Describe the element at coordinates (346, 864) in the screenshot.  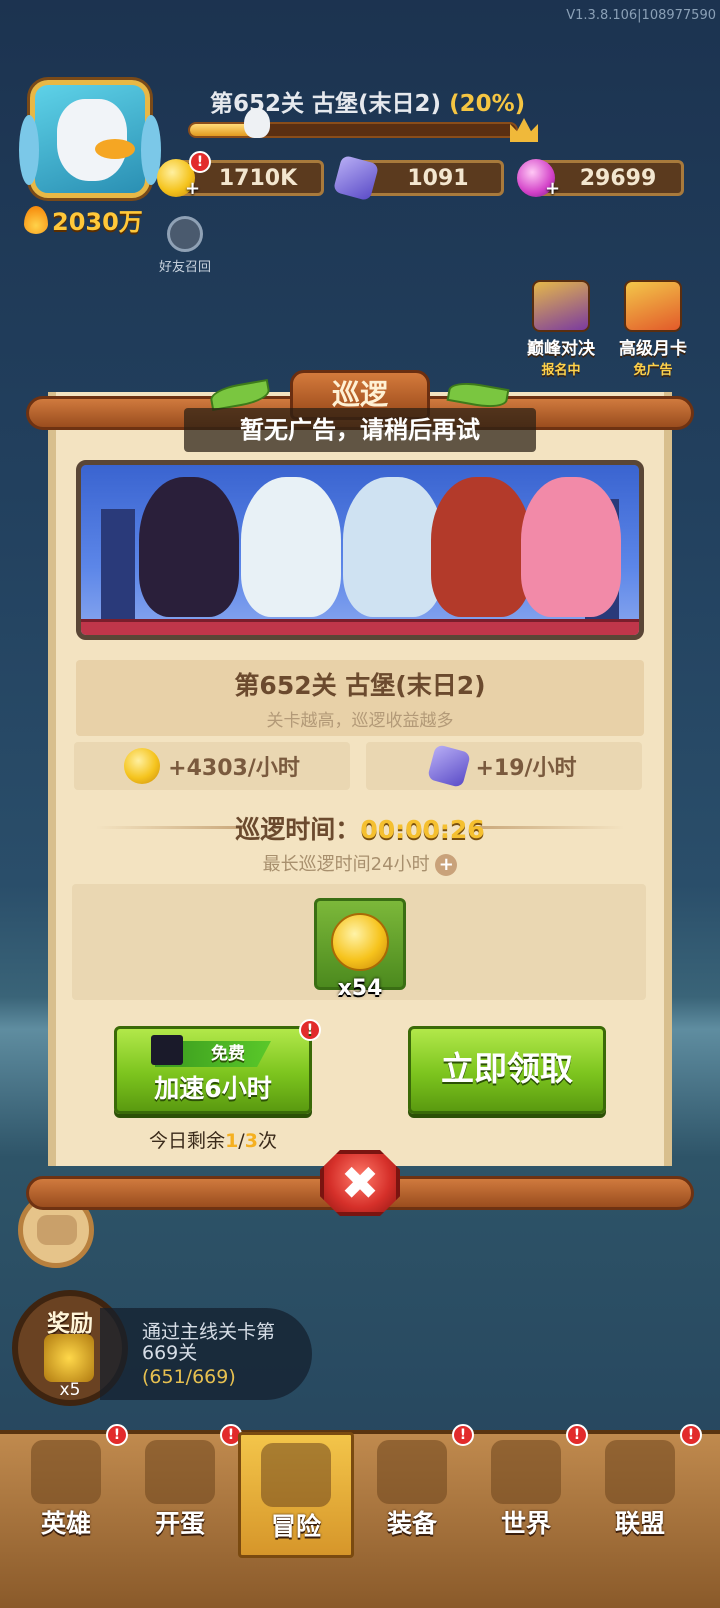
I see `max-time-text: 最长巡逻时间24小时` at that location.